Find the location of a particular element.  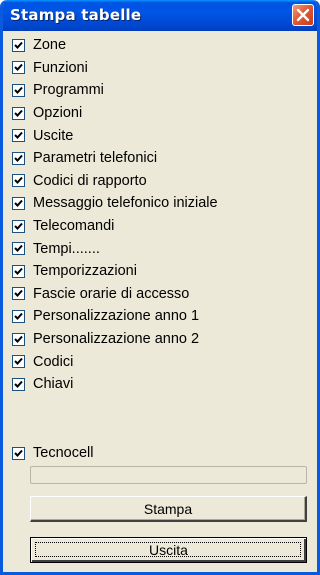

tecnocell-label: Tecnocell is located at coordinates (63, 453).